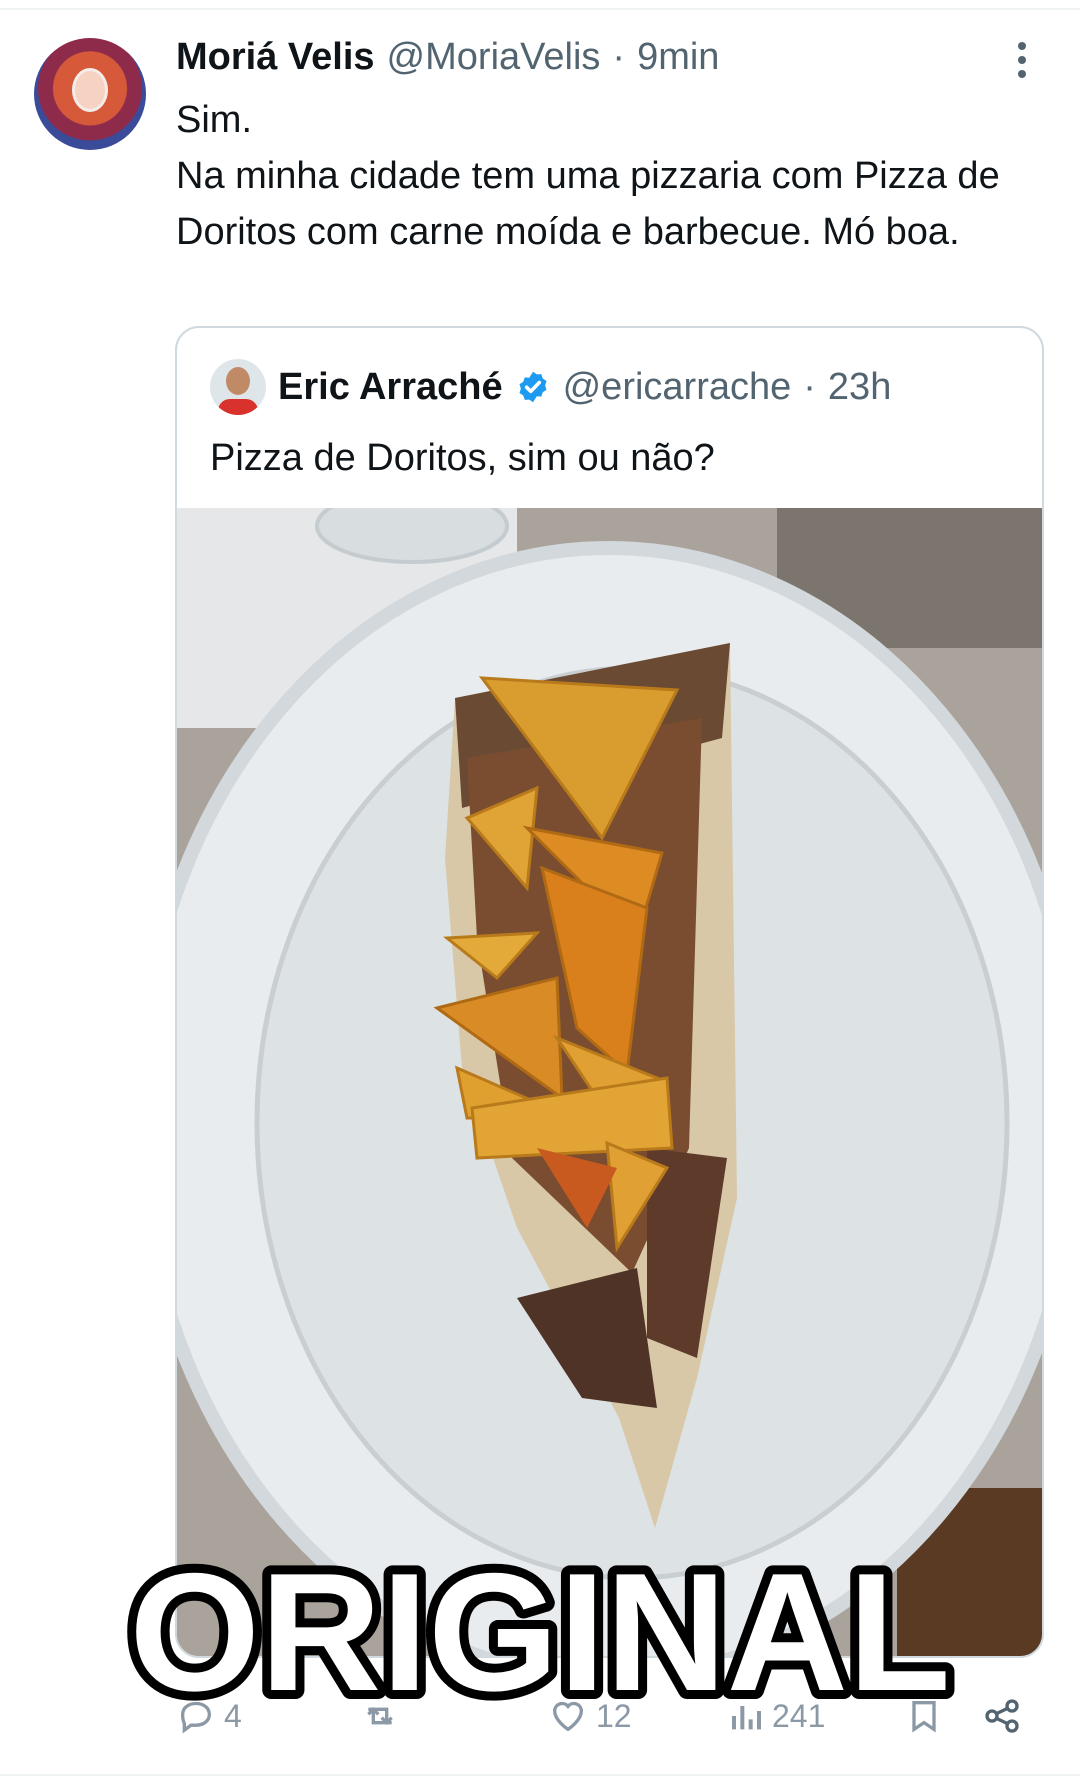 Image resolution: width=1080 pixels, height=1784 pixels. I want to click on author-name: Moriá Velis, so click(275, 57).